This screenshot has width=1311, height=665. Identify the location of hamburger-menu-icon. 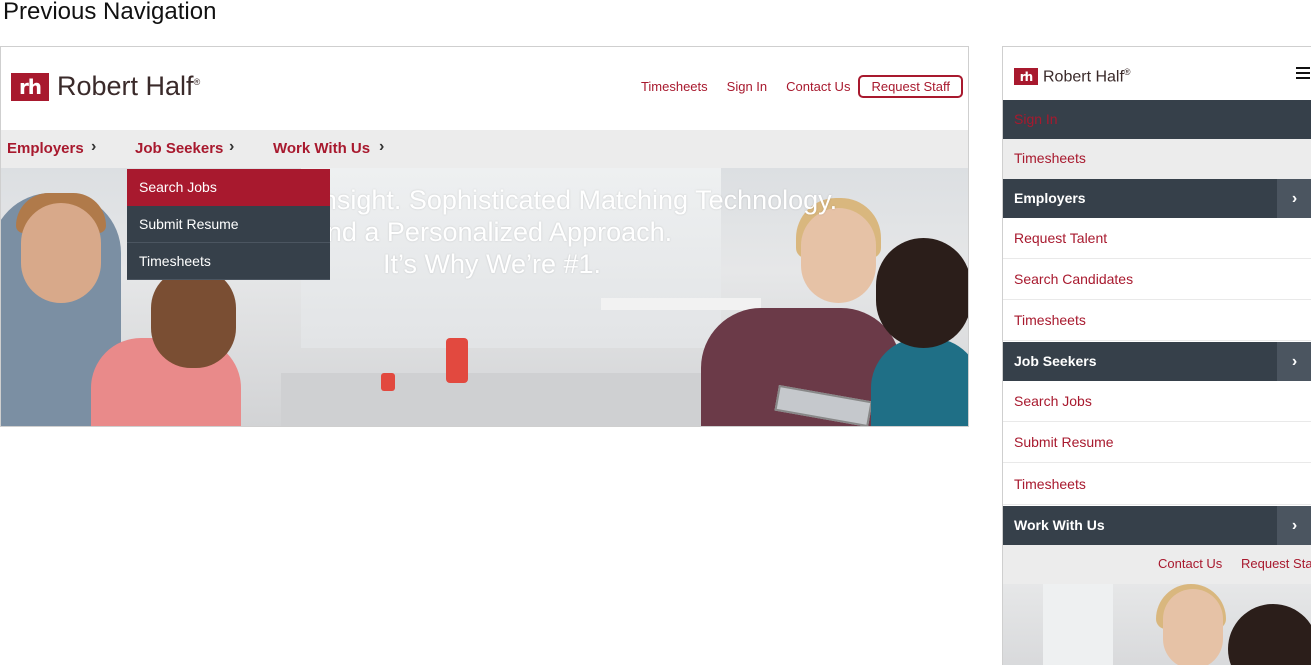
(1303, 74).